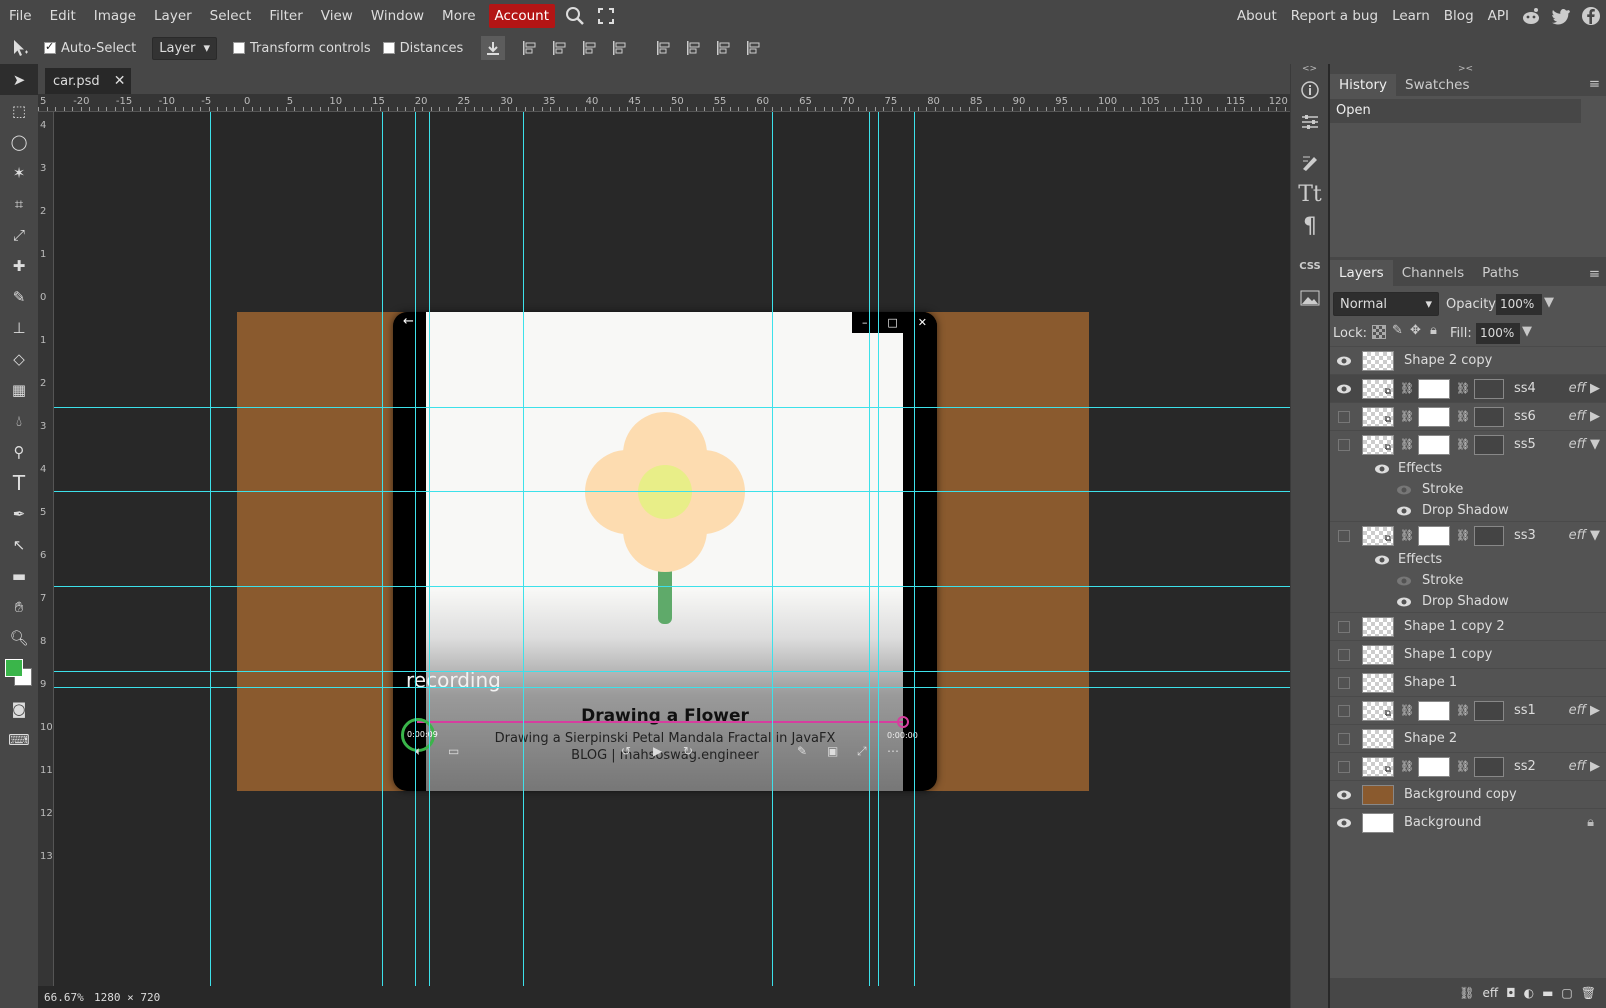 Image resolution: width=1606 pixels, height=1008 pixels. What do you see at coordinates (19, 451) in the screenshot?
I see `dodge-tool-icon: ⚲` at bounding box center [19, 451].